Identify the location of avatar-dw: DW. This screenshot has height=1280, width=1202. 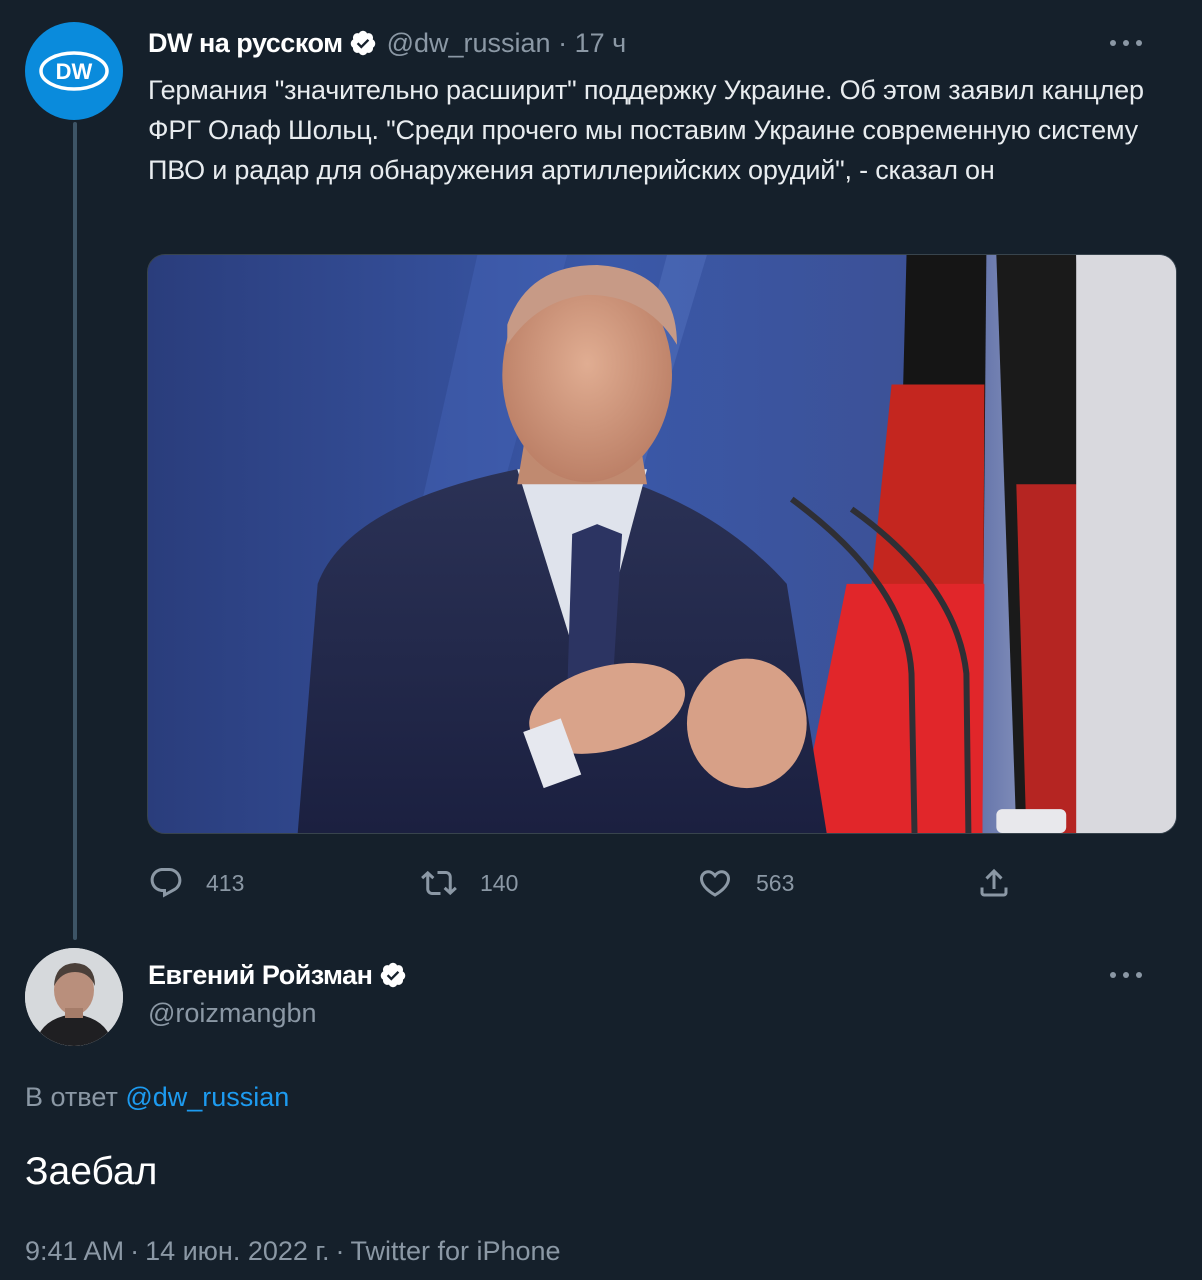
(74, 71).